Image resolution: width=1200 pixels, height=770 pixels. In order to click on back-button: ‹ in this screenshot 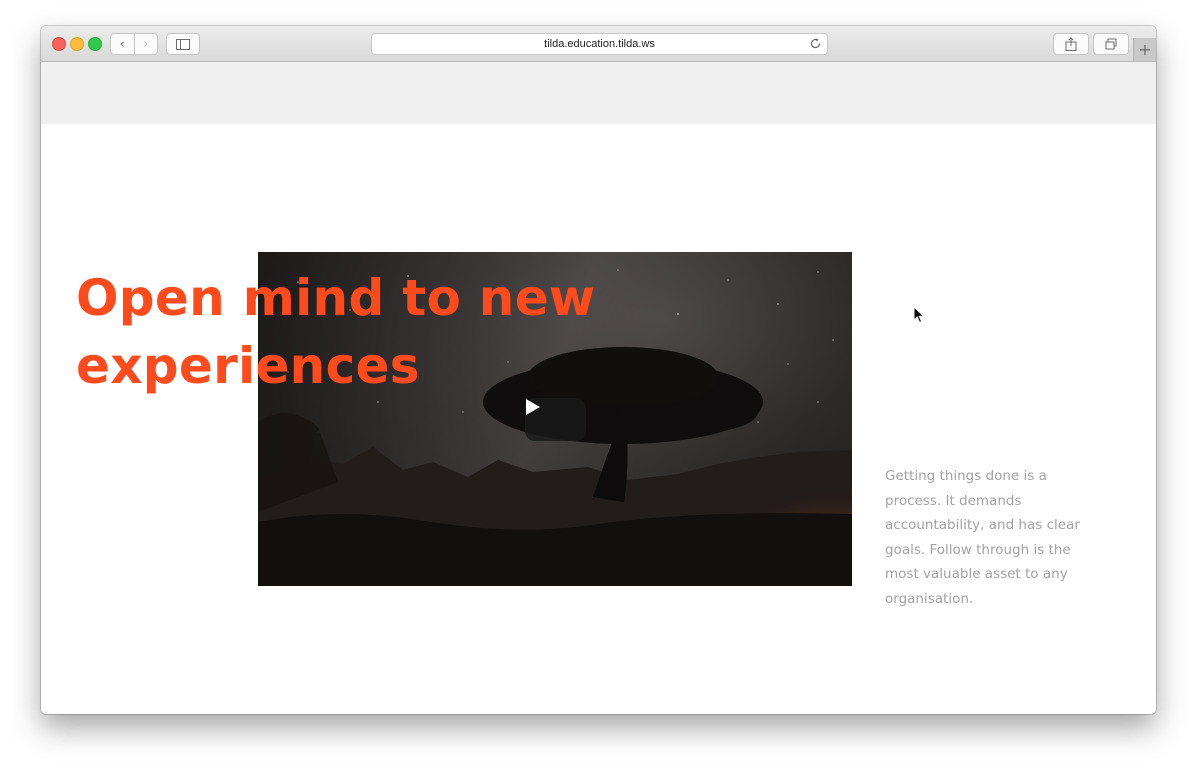, I will do `click(123, 44)`.